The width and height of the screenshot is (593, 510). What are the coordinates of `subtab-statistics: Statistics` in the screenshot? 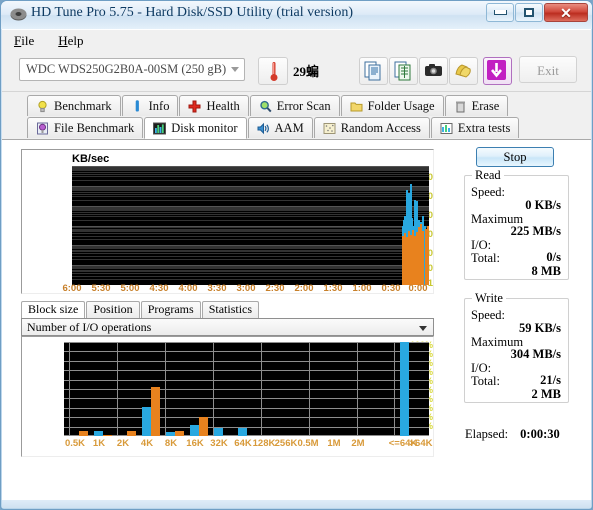 It's located at (230, 309).